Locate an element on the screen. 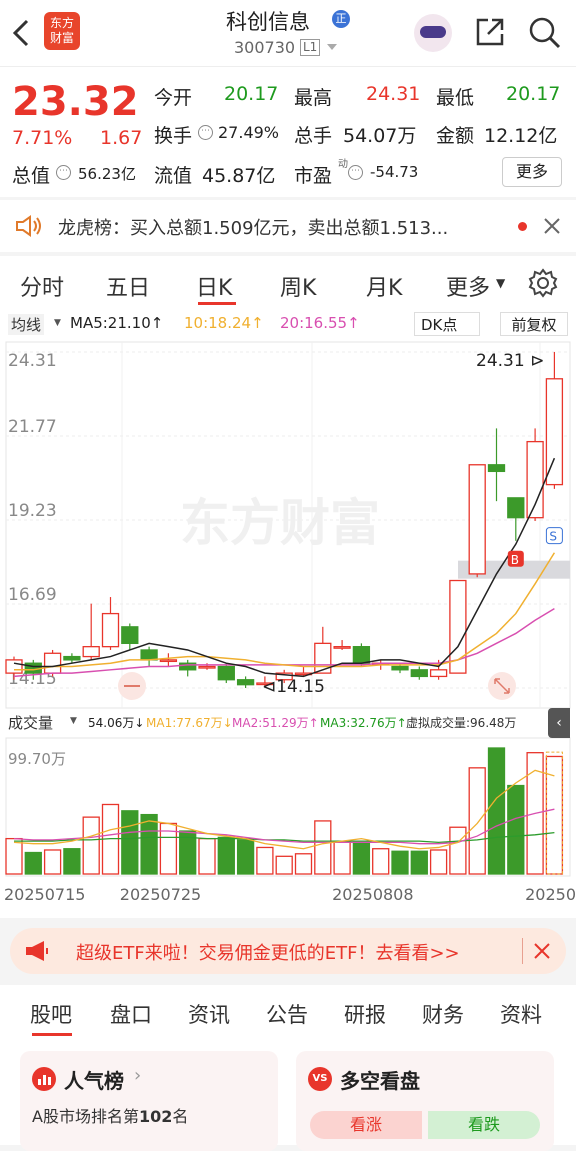 The height and width of the screenshot is (1151, 576). info-tabs: 股吧 盘口 资讯 公告 研报 财务 资料 is located at coordinates (288, 1013).